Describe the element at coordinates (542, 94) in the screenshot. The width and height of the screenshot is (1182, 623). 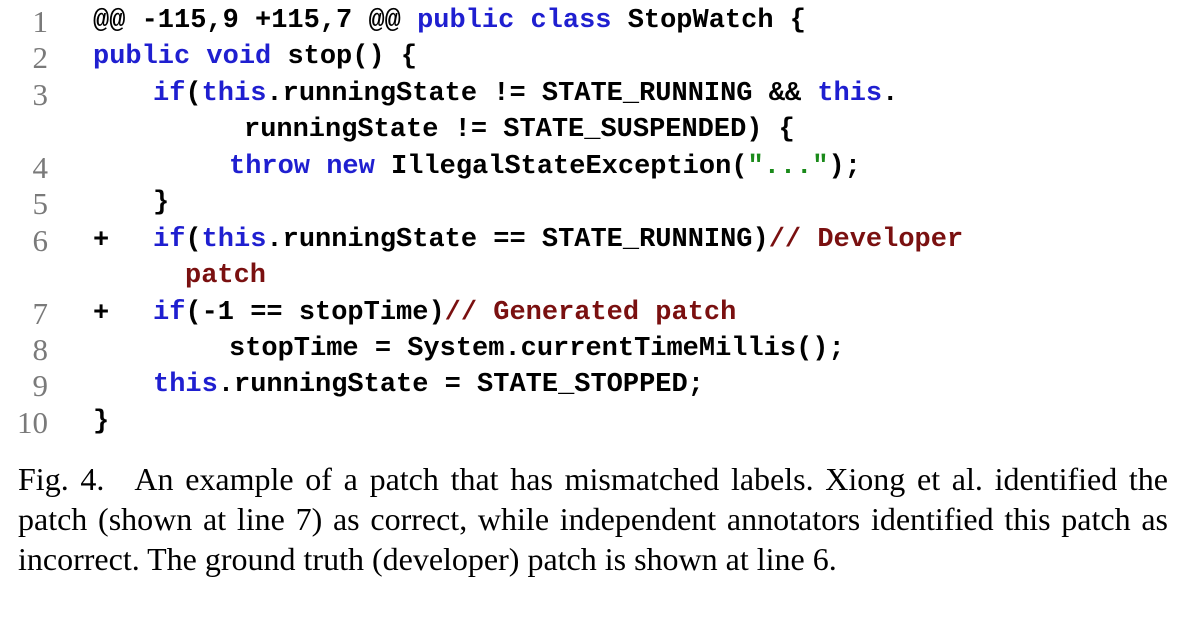
I see `code-text: .runningState != STATE_RUNNING &&` at that location.